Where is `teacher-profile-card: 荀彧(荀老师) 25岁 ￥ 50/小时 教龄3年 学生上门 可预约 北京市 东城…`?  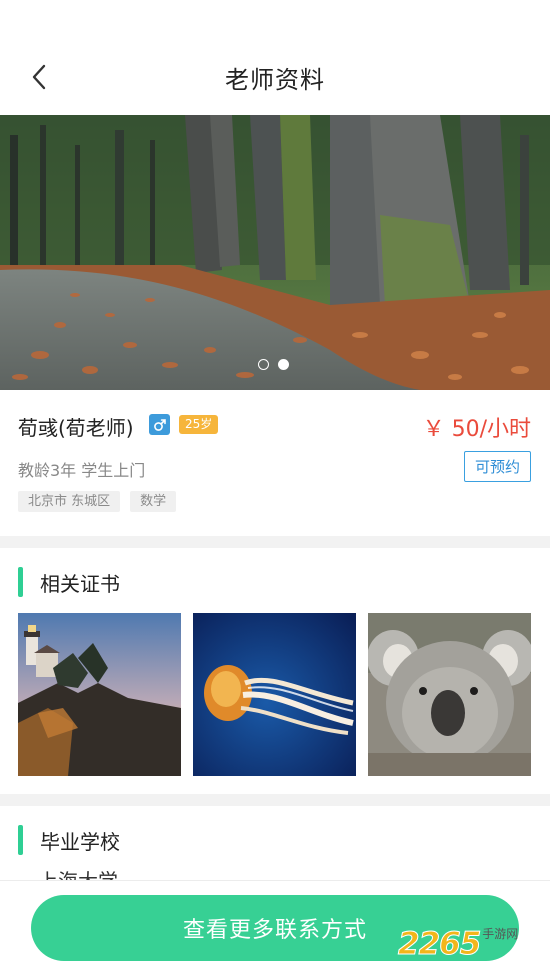 teacher-profile-card: 荀彧(荀老师) 25岁 ￥ 50/小时 教龄3年 学生上门 可预约 北京市 东城… is located at coordinates (275, 463).